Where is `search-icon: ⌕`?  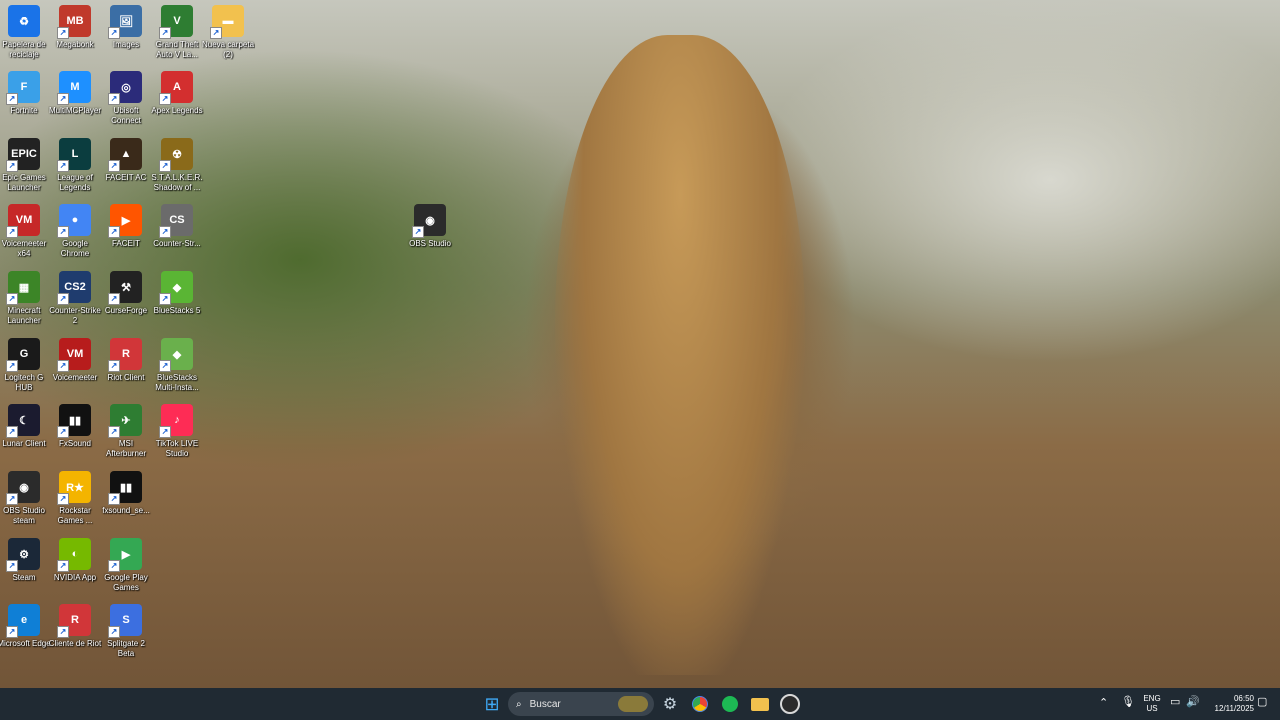 search-icon: ⌕ is located at coordinates (519, 704).